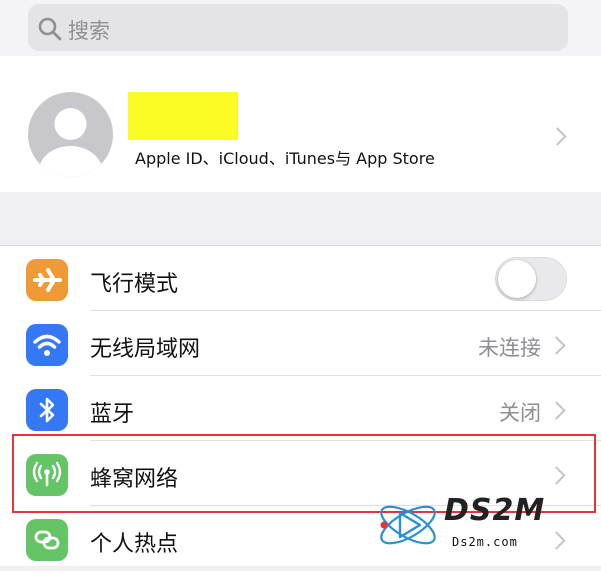  I want to click on watermark: DS2M Ds2m.com, so click(484, 524).